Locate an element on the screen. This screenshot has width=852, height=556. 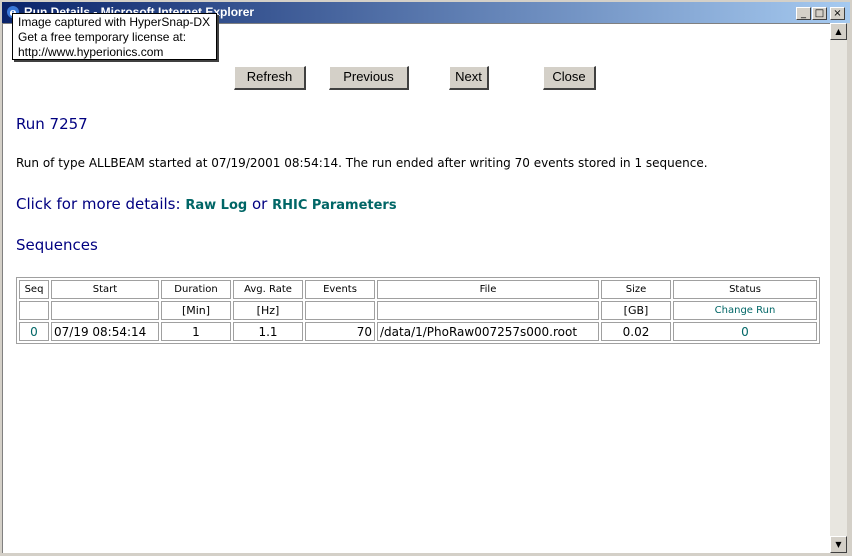
unit-file is located at coordinates (488, 310).